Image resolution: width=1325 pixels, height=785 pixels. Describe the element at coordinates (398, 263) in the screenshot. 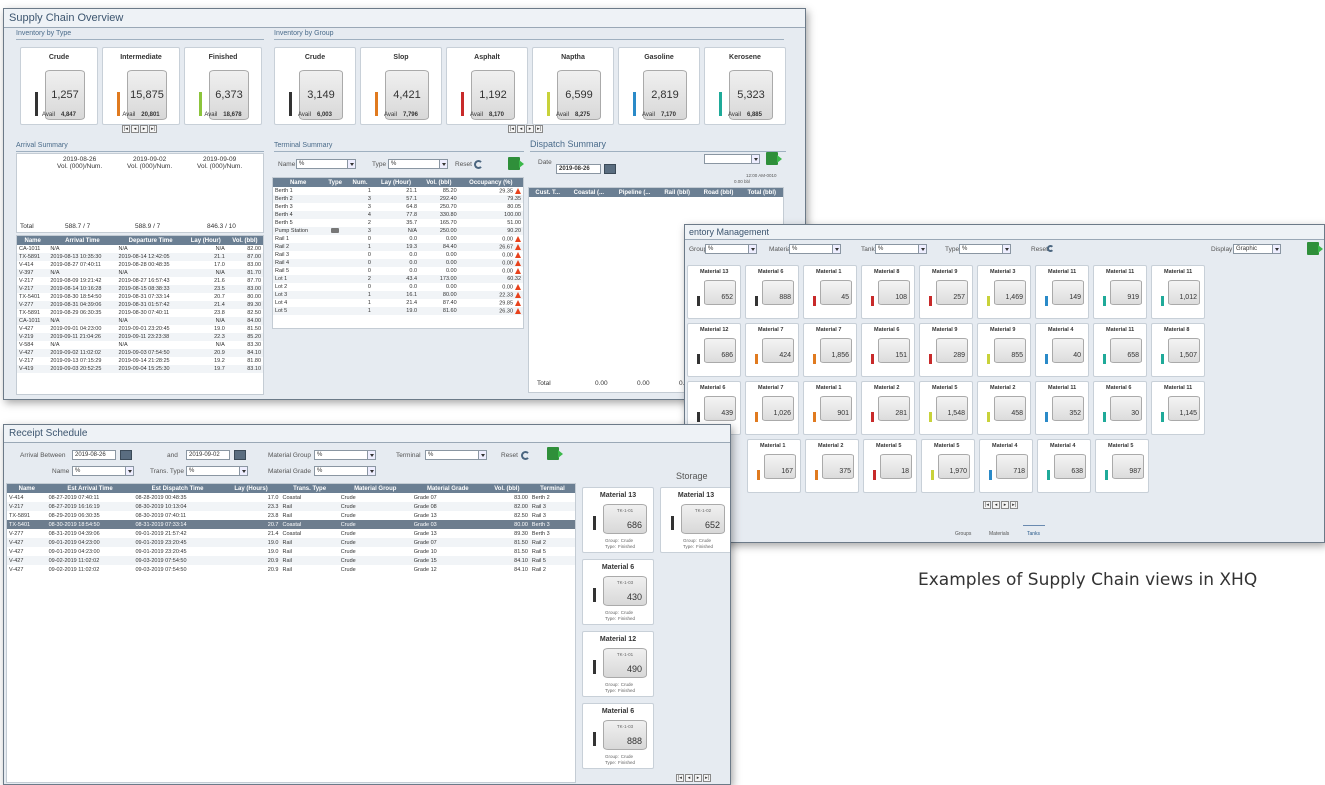

I see `table-row: Rail 4 0 0.0 0.00 0.00` at that location.